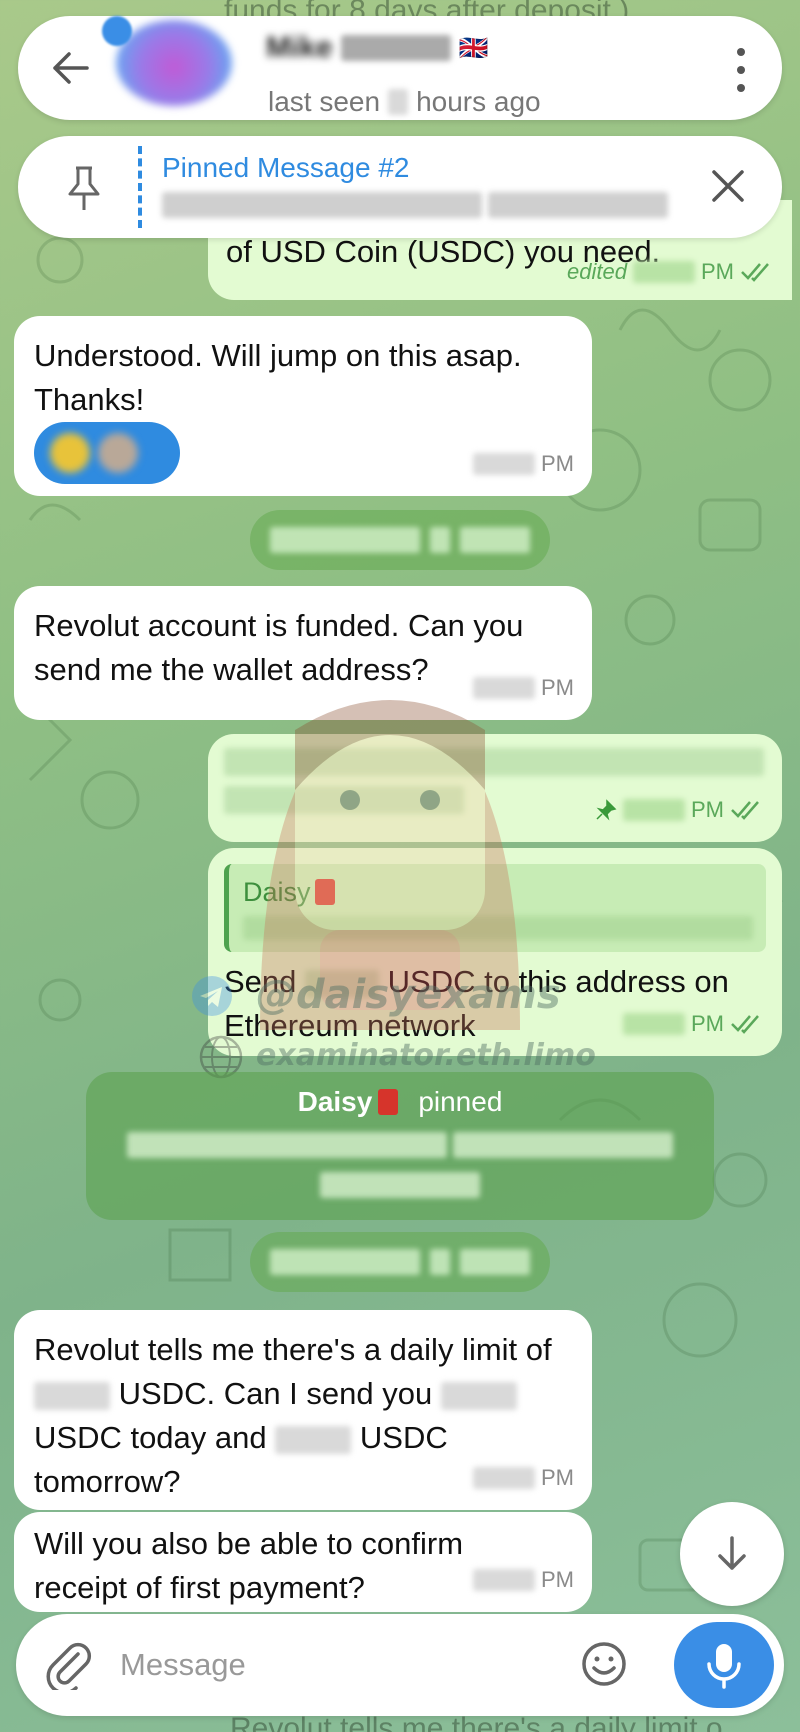 Image resolution: width=800 pixels, height=1732 pixels. Describe the element at coordinates (84, 188) in the screenshot. I see `pin-icon` at that location.